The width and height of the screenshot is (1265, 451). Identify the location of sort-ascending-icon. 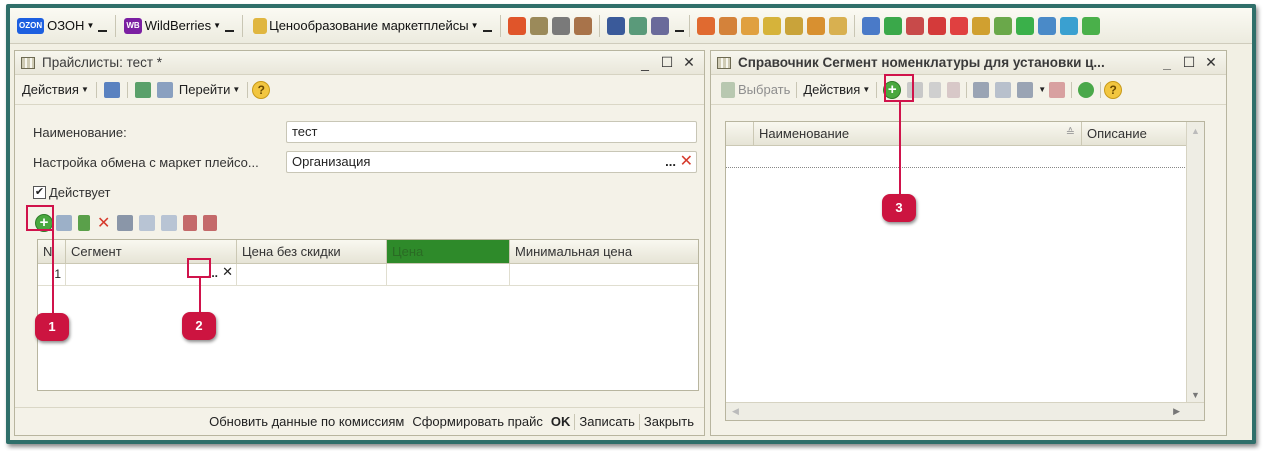
(190, 223).